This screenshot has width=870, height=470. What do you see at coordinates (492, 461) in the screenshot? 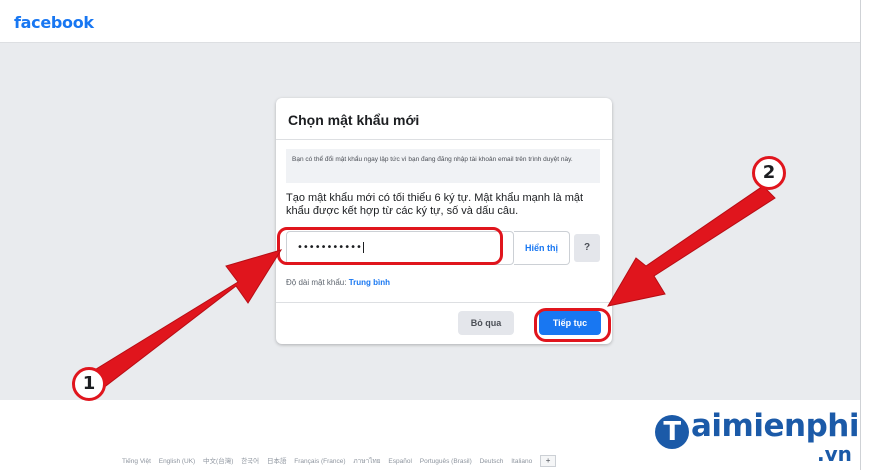
I see `language-link: Deutsch` at bounding box center [492, 461].